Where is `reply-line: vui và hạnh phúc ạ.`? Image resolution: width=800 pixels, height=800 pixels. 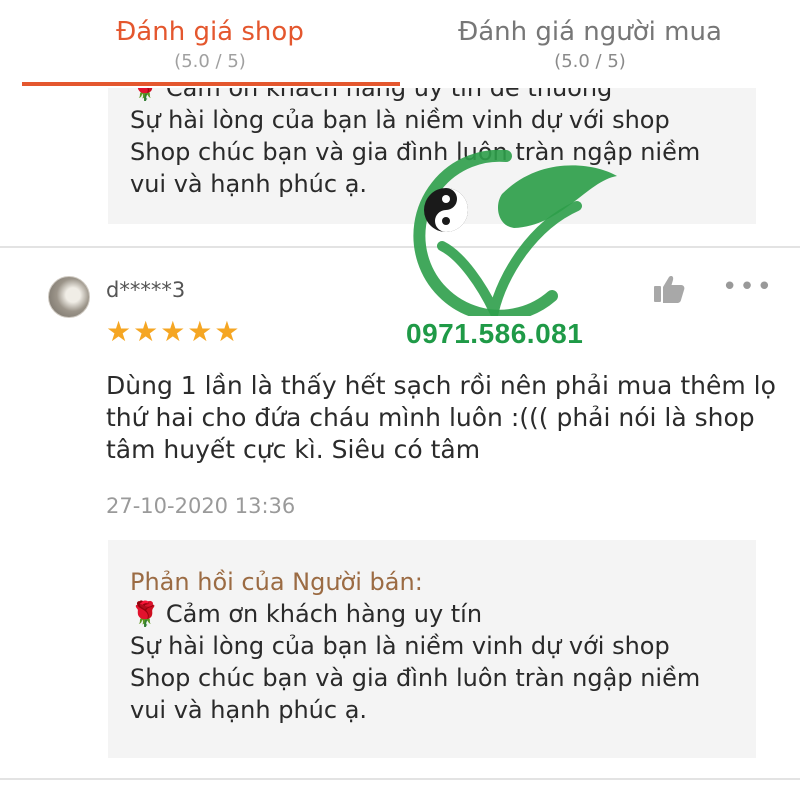 reply-line: vui và hạnh phúc ạ. is located at coordinates (249, 710).